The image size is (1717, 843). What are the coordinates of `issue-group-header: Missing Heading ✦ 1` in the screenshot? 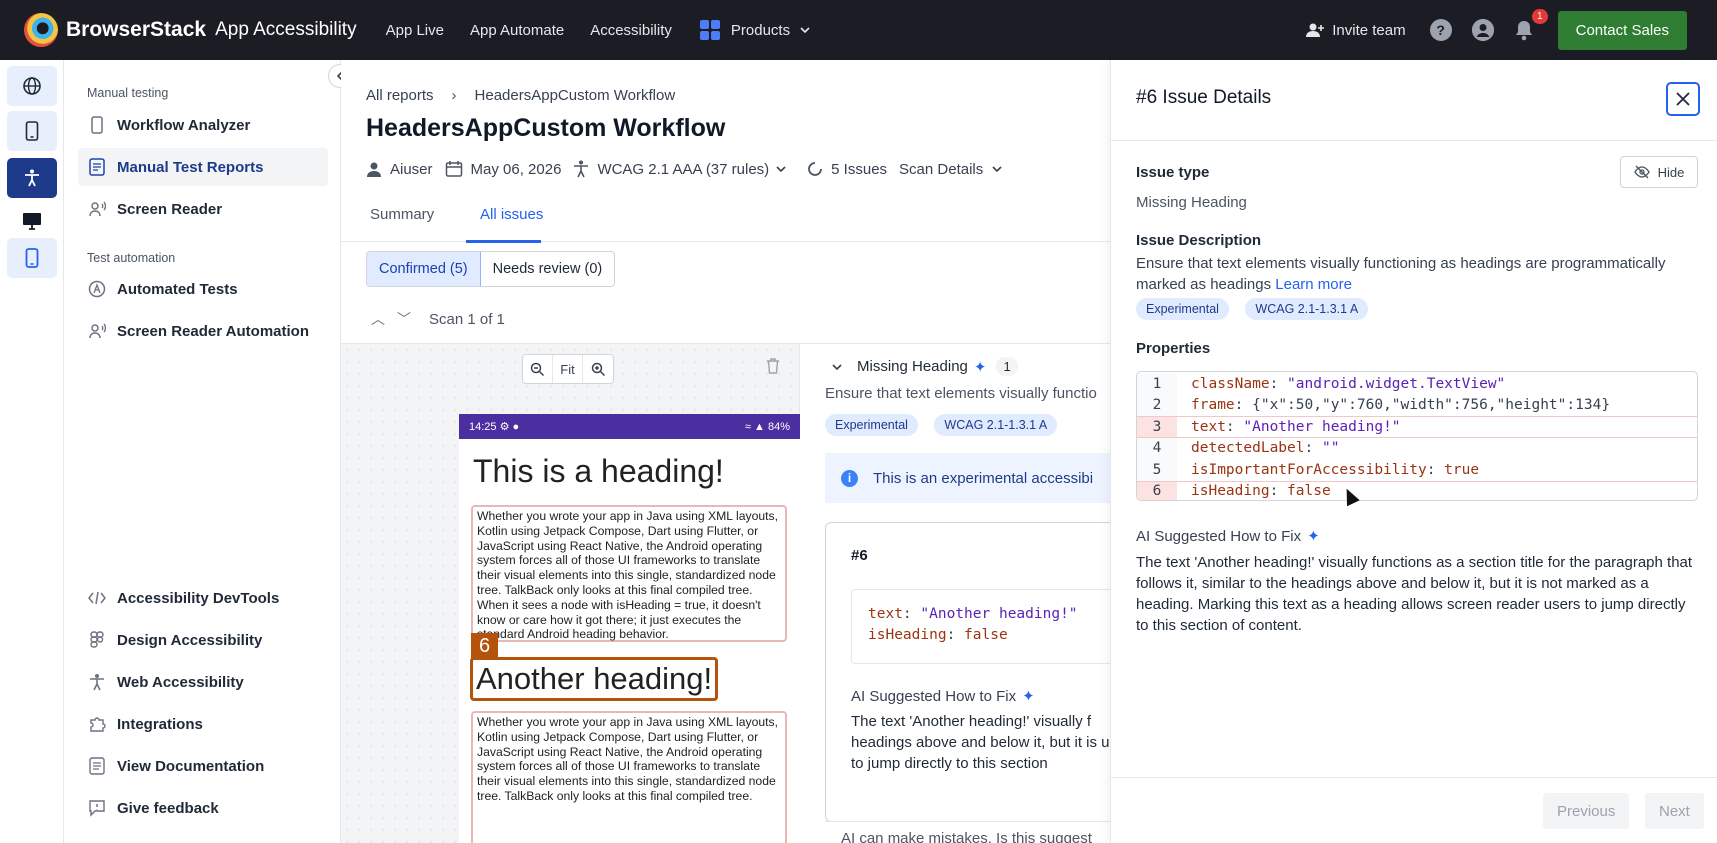 It's located at (924, 366).